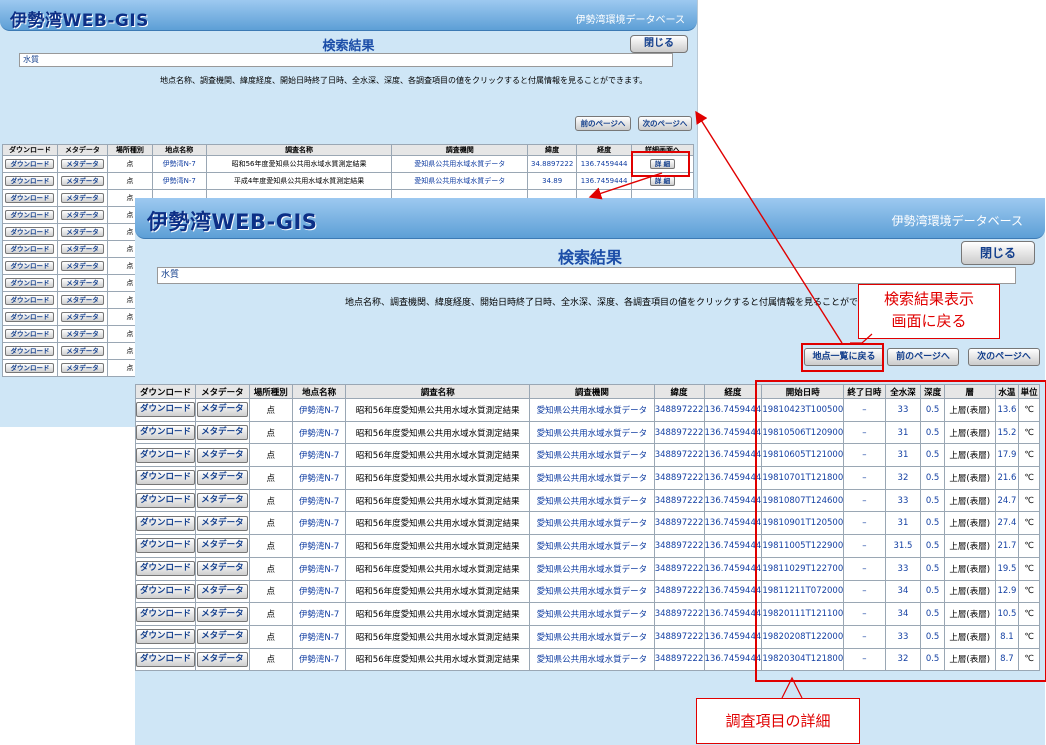 This screenshot has height=745, width=1046. Describe the element at coordinates (659, 44) in the screenshot. I see `close-button: 閉じる` at that location.